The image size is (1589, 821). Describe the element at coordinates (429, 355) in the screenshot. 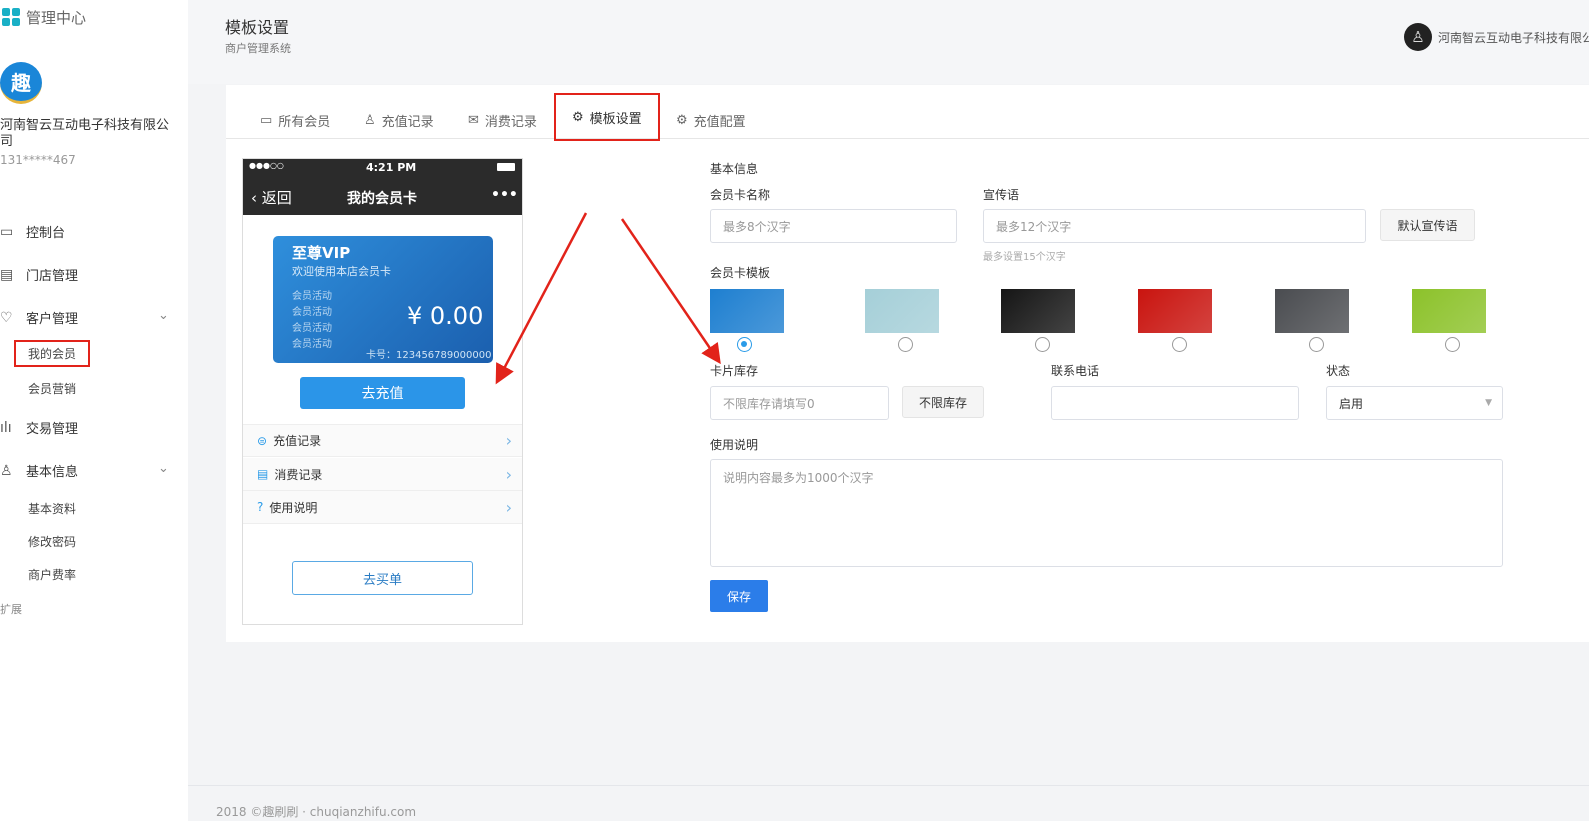

I see `card-number: 卡号：123456789000000` at that location.